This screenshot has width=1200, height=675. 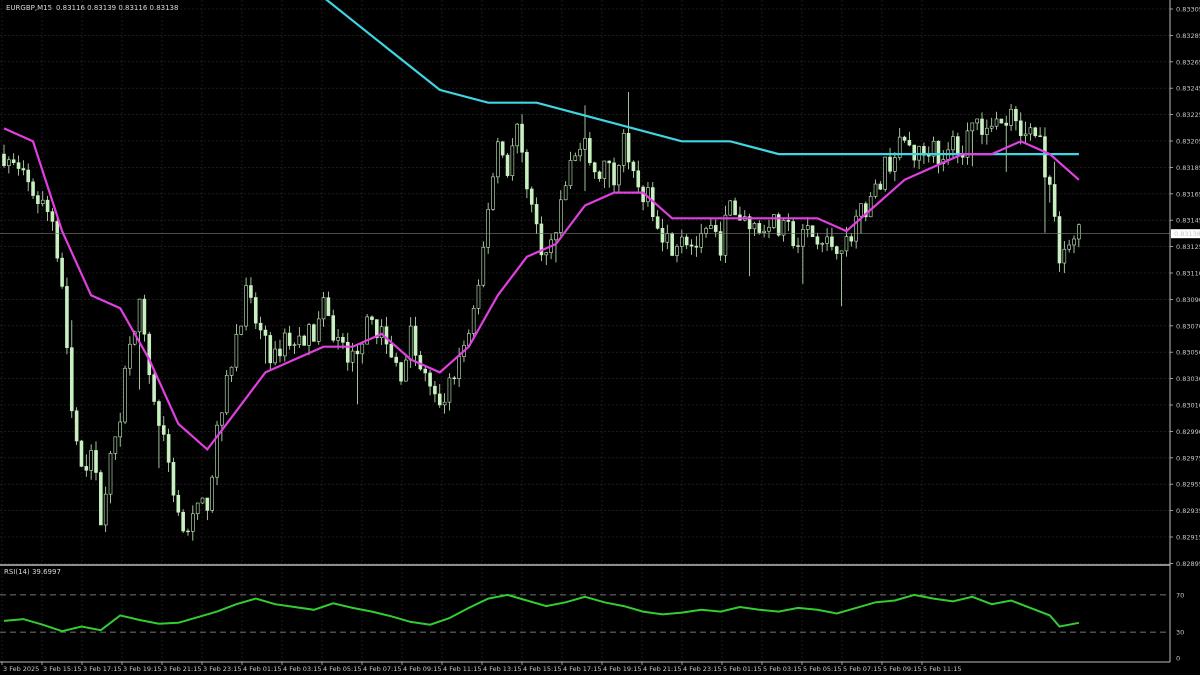 What do you see at coordinates (1188, 511) in the screenshot?
I see `price-tick-label: 0.82935` at bounding box center [1188, 511].